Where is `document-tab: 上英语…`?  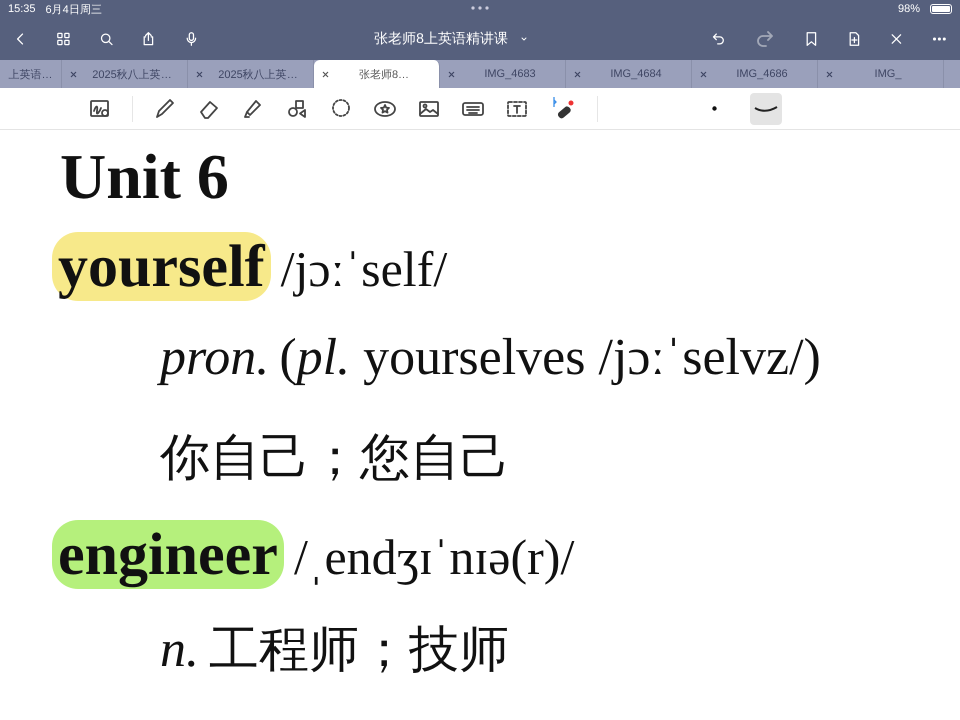 document-tab: 上英语… is located at coordinates (31, 74).